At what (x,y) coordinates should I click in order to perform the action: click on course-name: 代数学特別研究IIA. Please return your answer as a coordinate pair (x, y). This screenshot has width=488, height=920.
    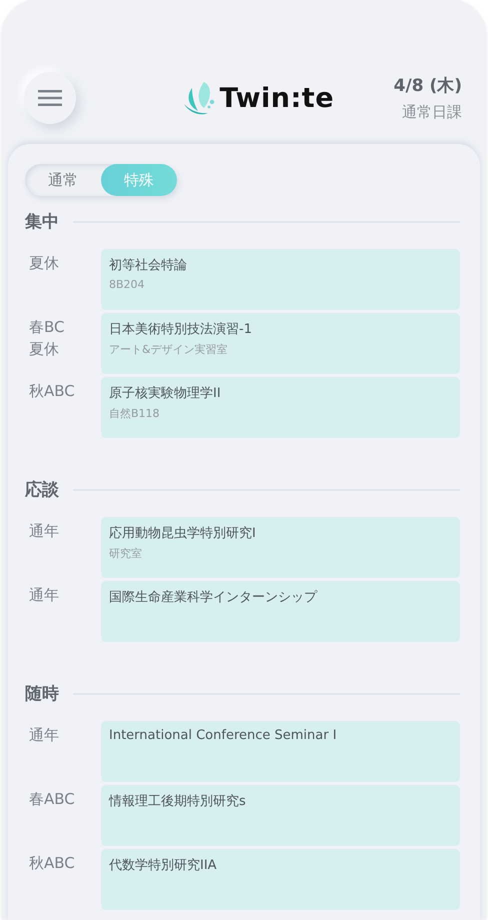
    Looking at the image, I should click on (163, 865).